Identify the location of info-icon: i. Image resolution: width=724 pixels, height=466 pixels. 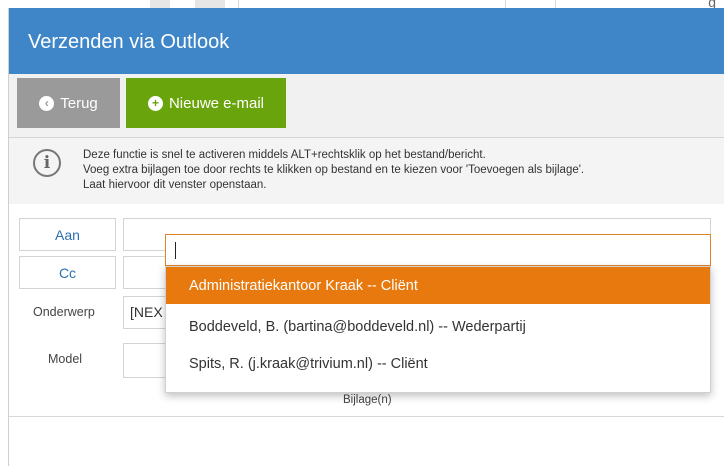
(47, 163).